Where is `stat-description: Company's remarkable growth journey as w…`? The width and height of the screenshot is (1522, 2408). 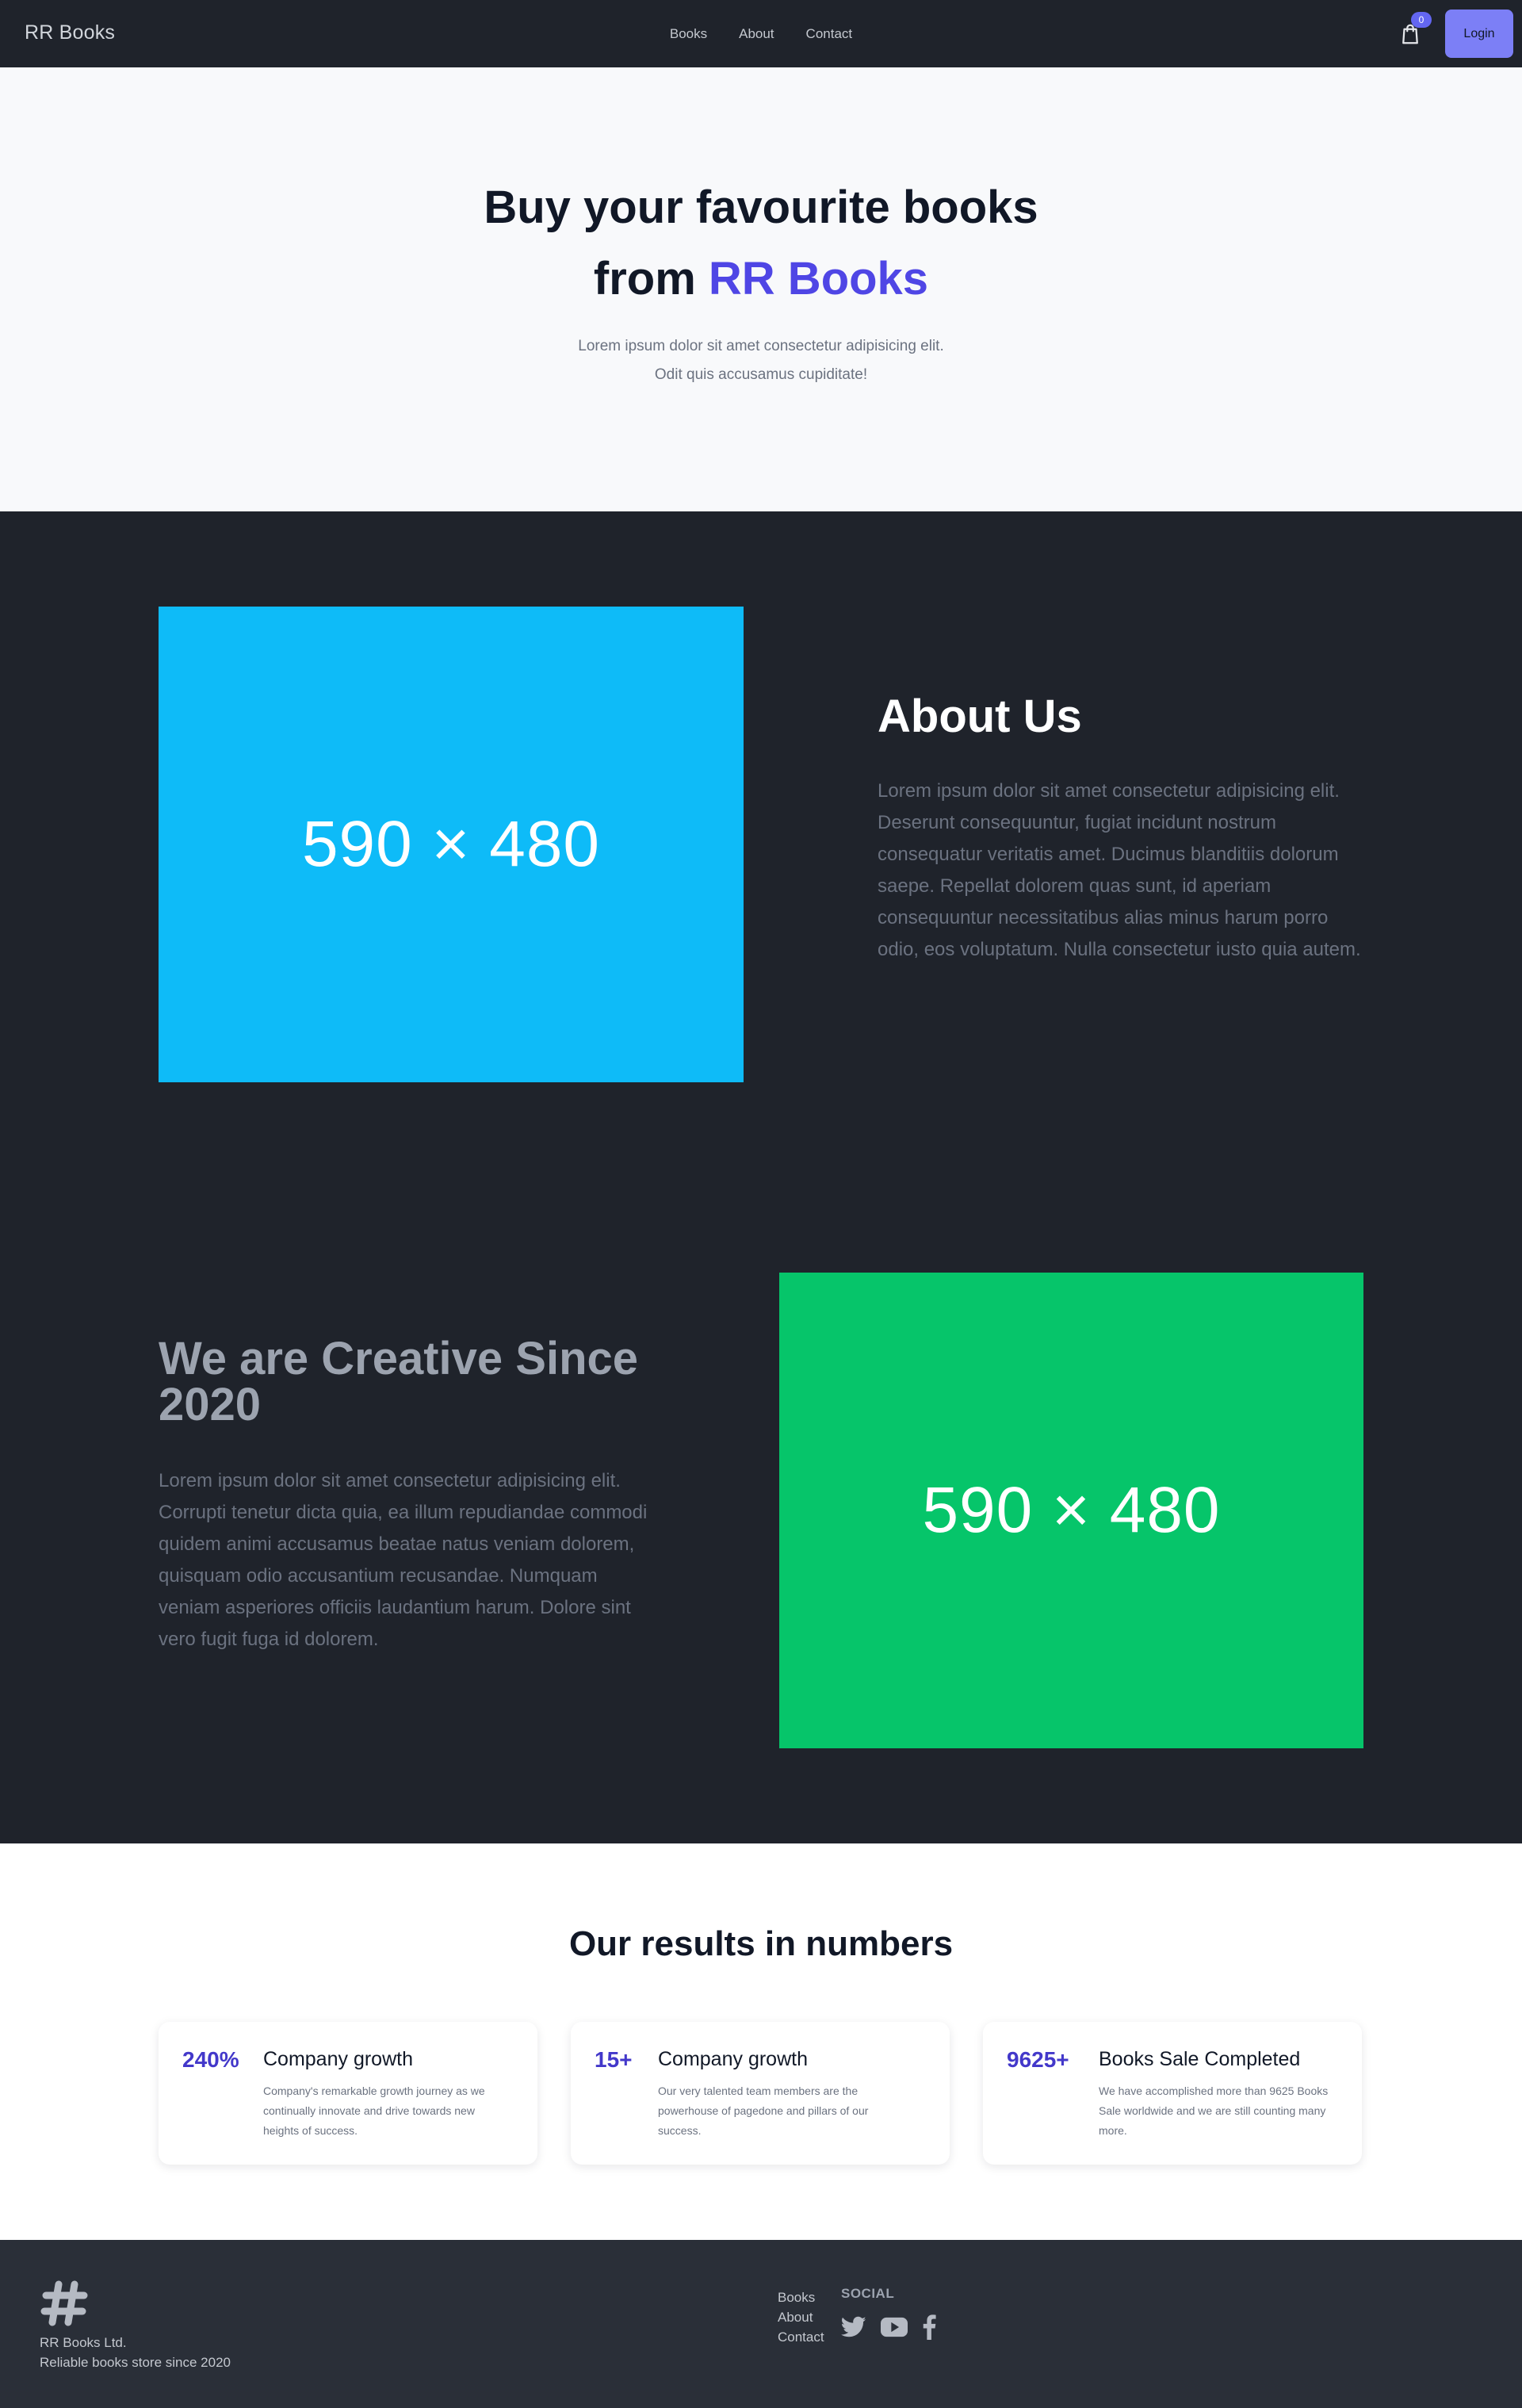
stat-description: Company's remarkable growth journey as w… is located at coordinates (374, 2111).